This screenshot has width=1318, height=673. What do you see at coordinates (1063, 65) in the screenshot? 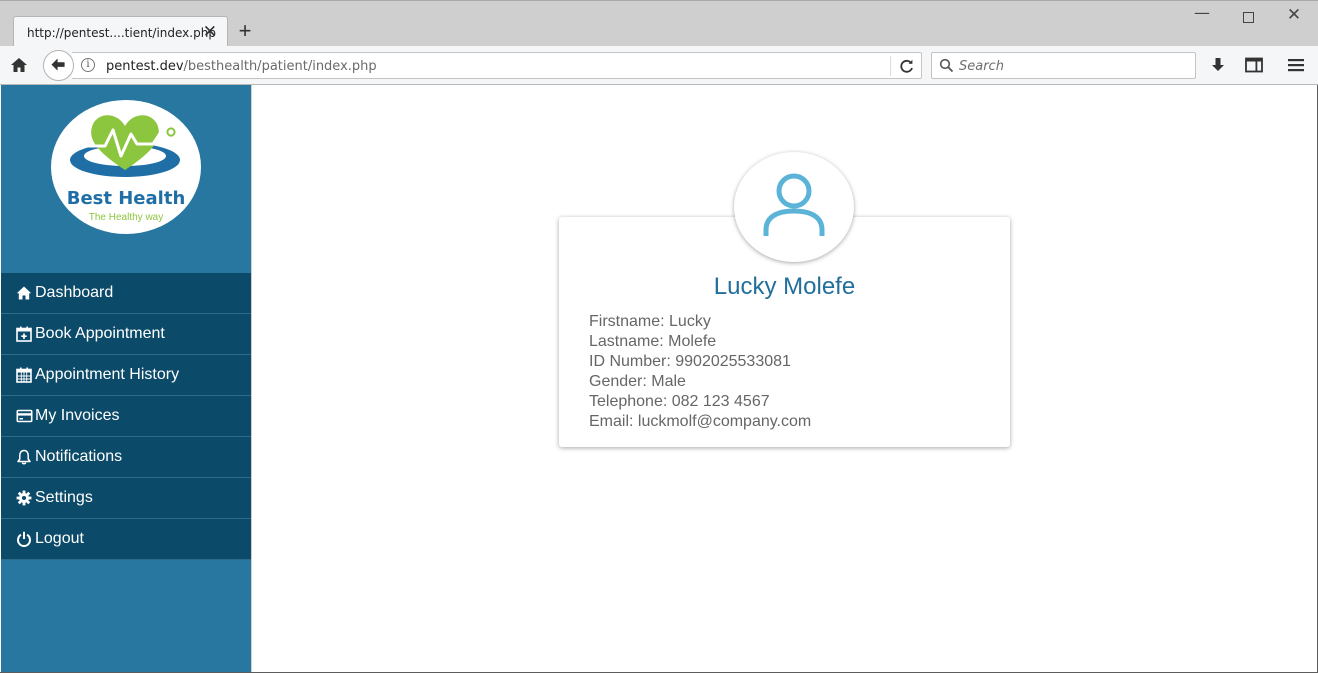
I see `search-bar: Search` at bounding box center [1063, 65].